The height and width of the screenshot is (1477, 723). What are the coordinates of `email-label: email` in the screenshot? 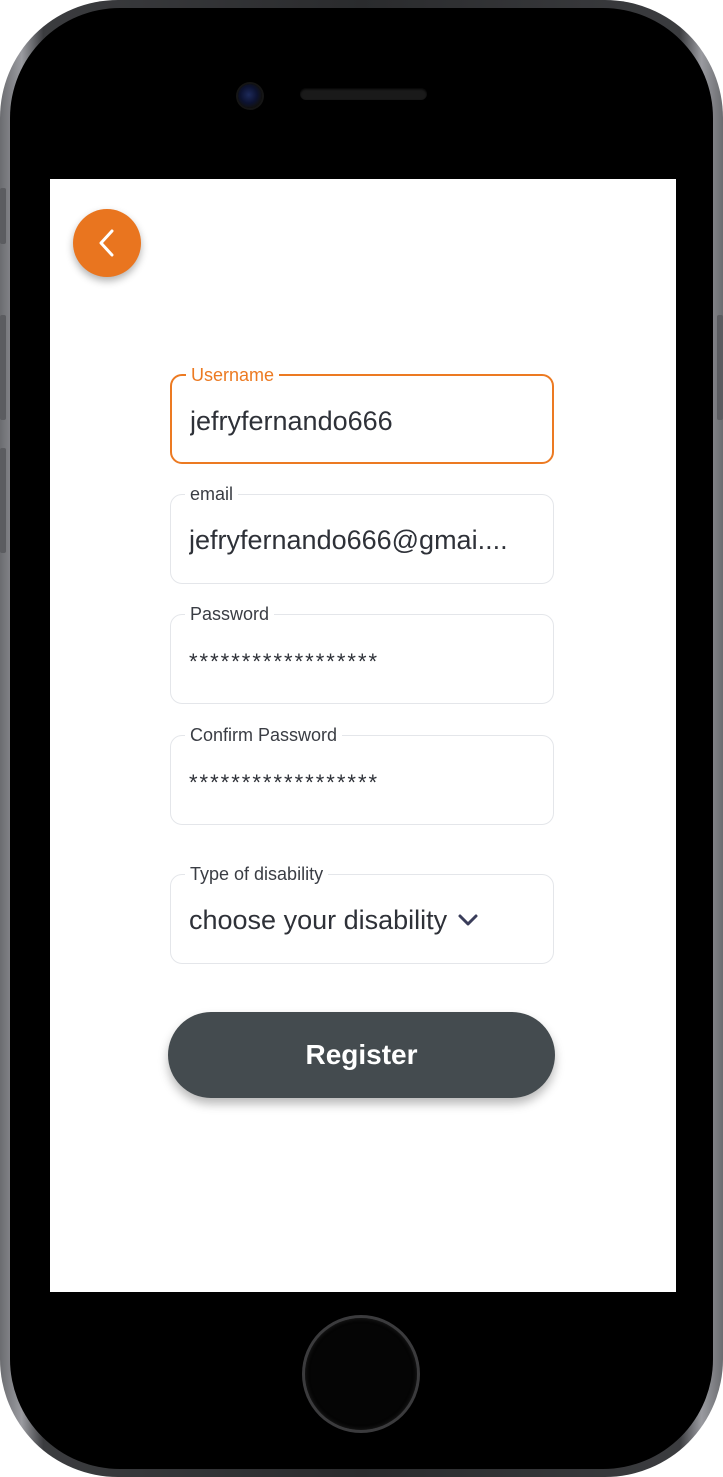 It's located at (212, 494).